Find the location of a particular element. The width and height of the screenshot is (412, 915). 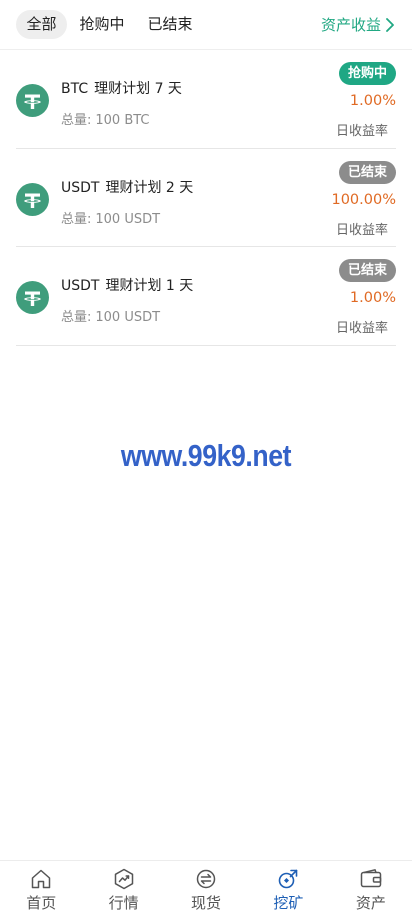

plan-coin: BTC is located at coordinates (75, 89).